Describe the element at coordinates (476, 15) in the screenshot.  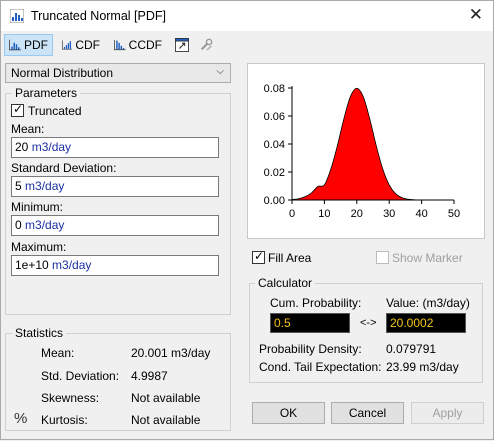
I see `close-button: ✕` at that location.